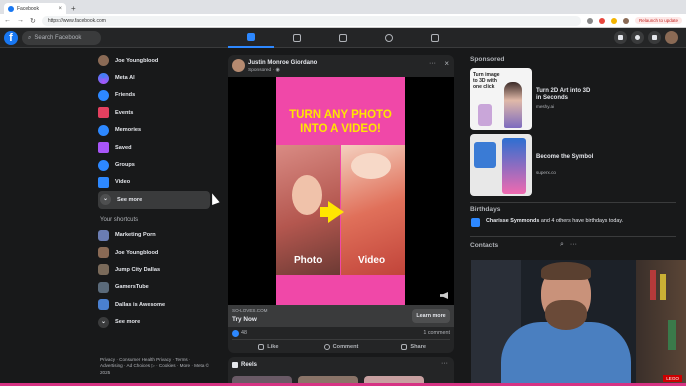 The width and height of the screenshot is (686, 386). I want to click on sponsor-image: Turn image to 3D with one click, so click(501, 99).